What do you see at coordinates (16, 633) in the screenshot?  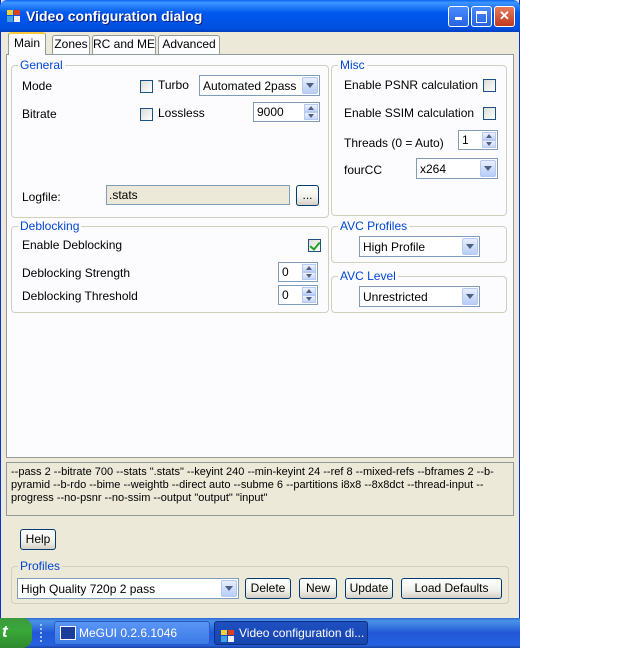 I see `start-button: t` at bounding box center [16, 633].